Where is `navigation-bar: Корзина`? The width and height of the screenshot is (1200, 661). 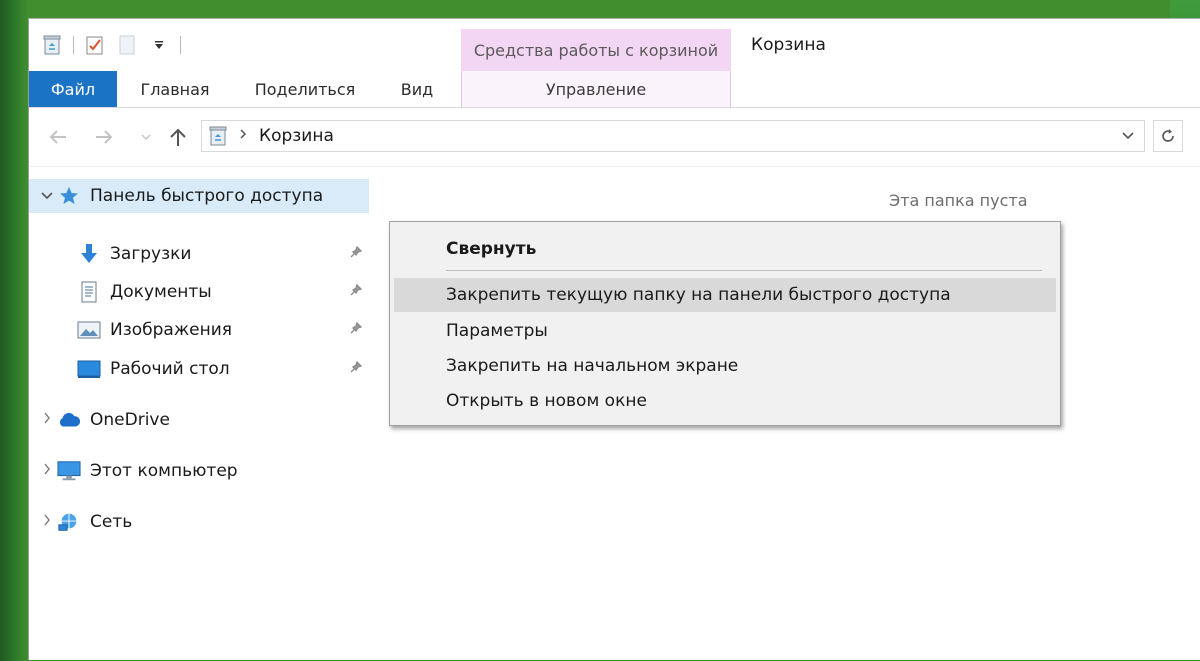
navigation-bar: Корзина is located at coordinates (614, 137).